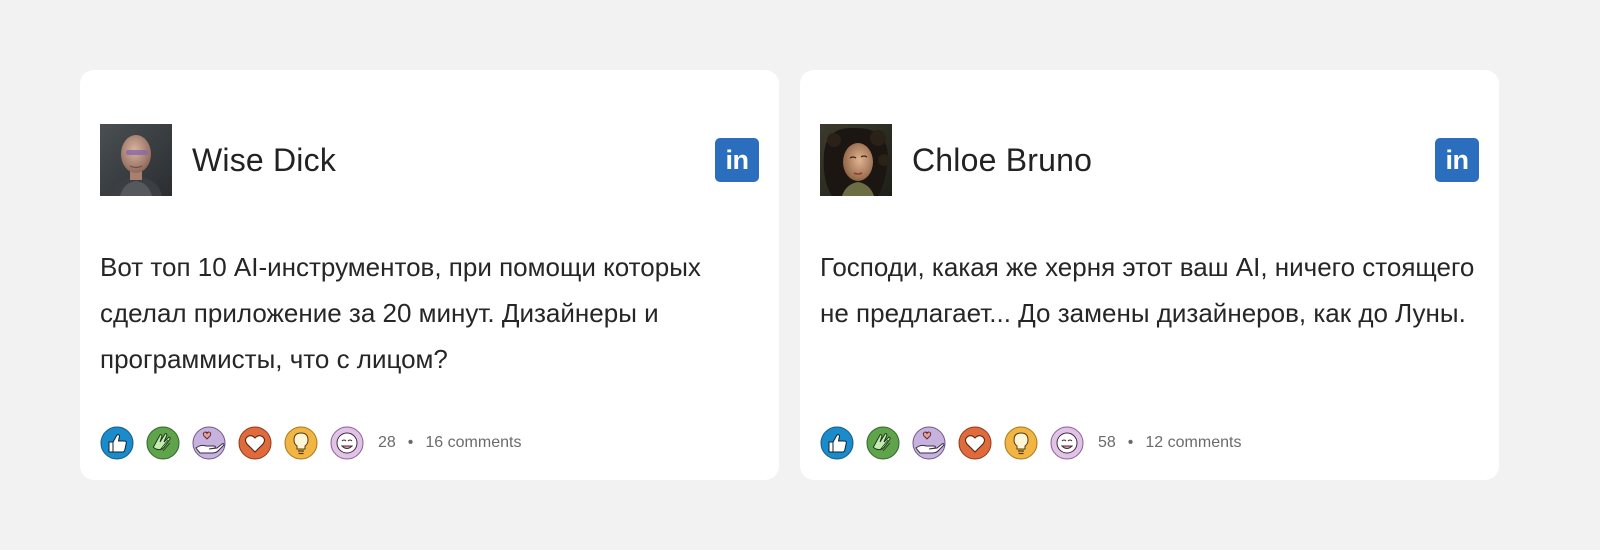 This screenshot has height=550, width=1600. What do you see at coordinates (1193, 443) in the screenshot?
I see `comments-link: 12 comments` at bounding box center [1193, 443].